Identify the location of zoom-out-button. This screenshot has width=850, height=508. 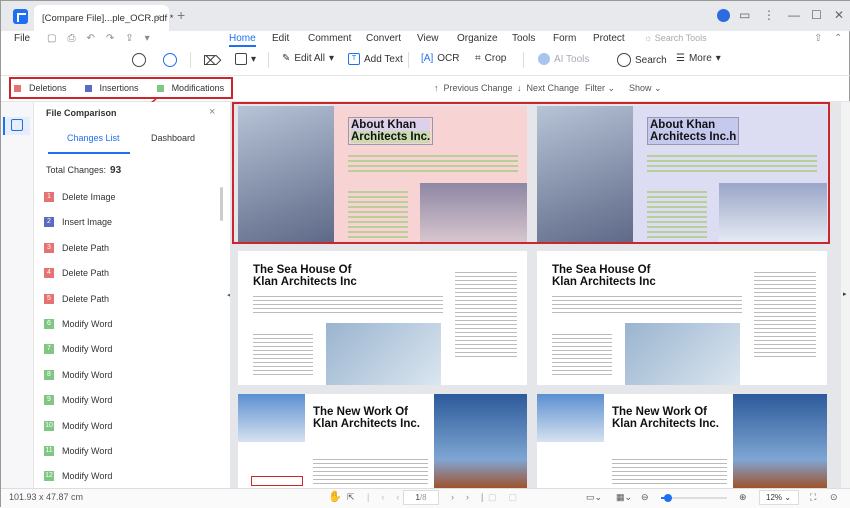
(139, 60).